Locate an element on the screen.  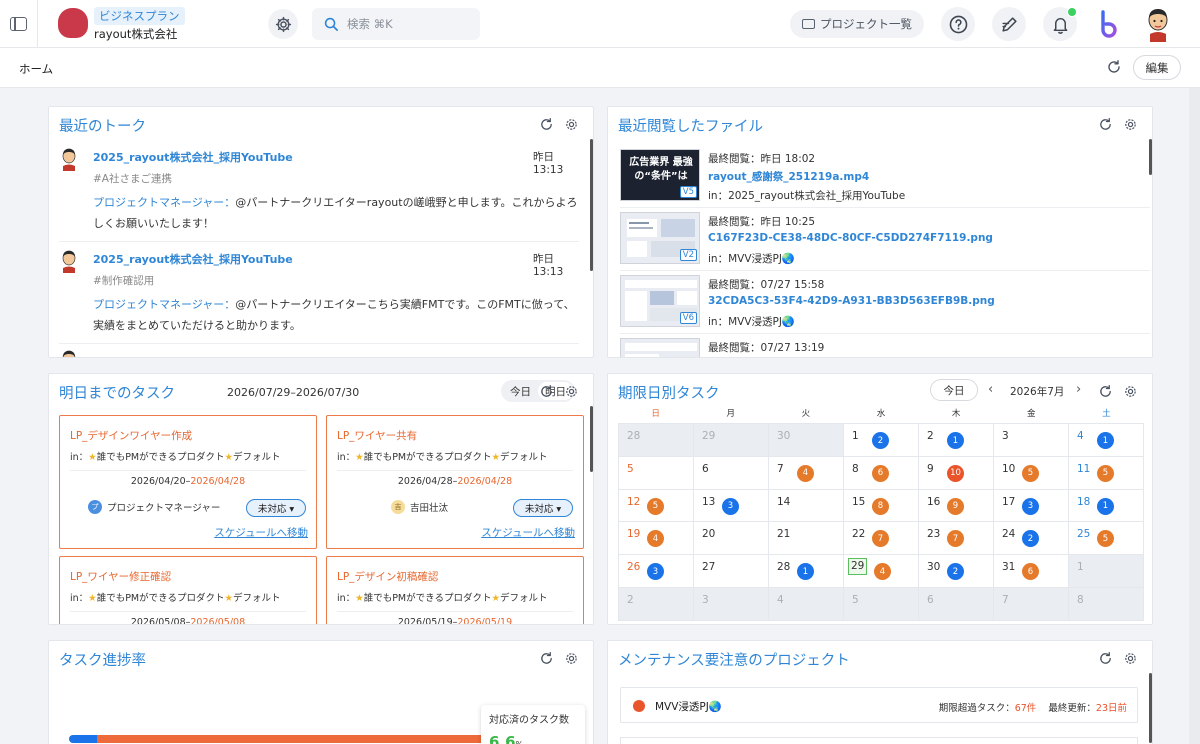
calendar-day: 12 is located at coordinates (881, 440).